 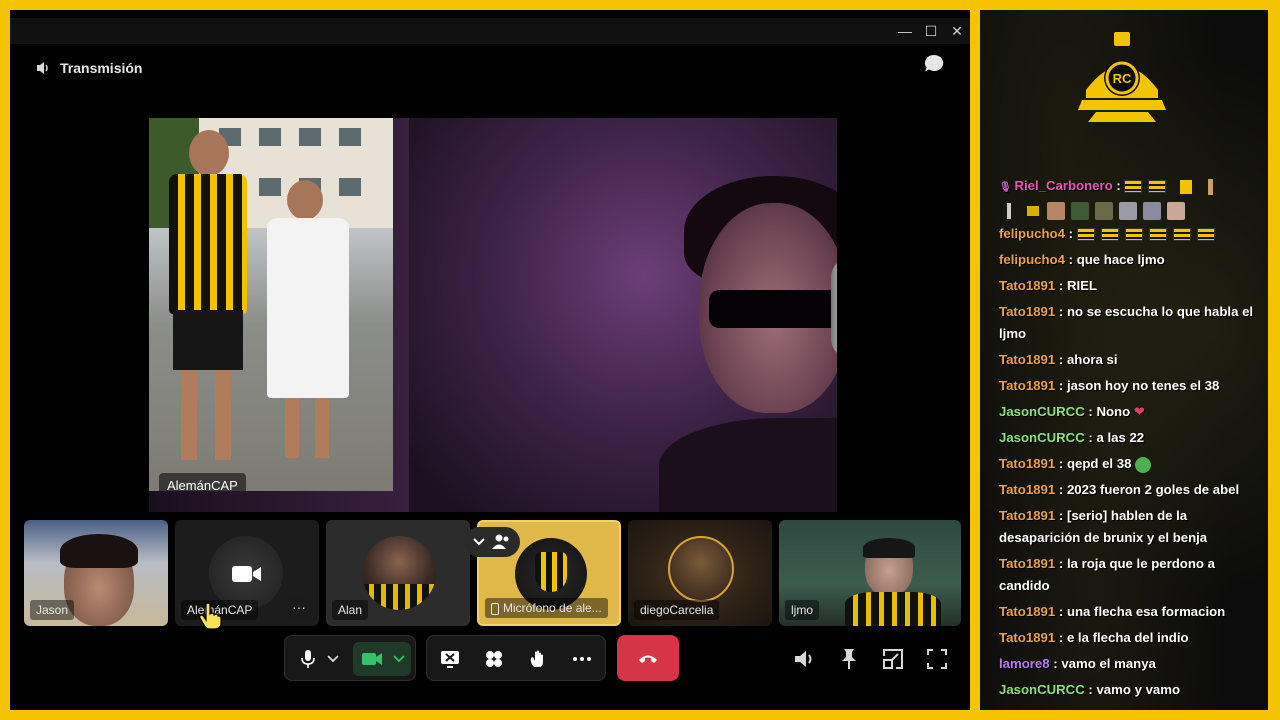 I want to click on chat-toggle-button, so click(x=934, y=64).